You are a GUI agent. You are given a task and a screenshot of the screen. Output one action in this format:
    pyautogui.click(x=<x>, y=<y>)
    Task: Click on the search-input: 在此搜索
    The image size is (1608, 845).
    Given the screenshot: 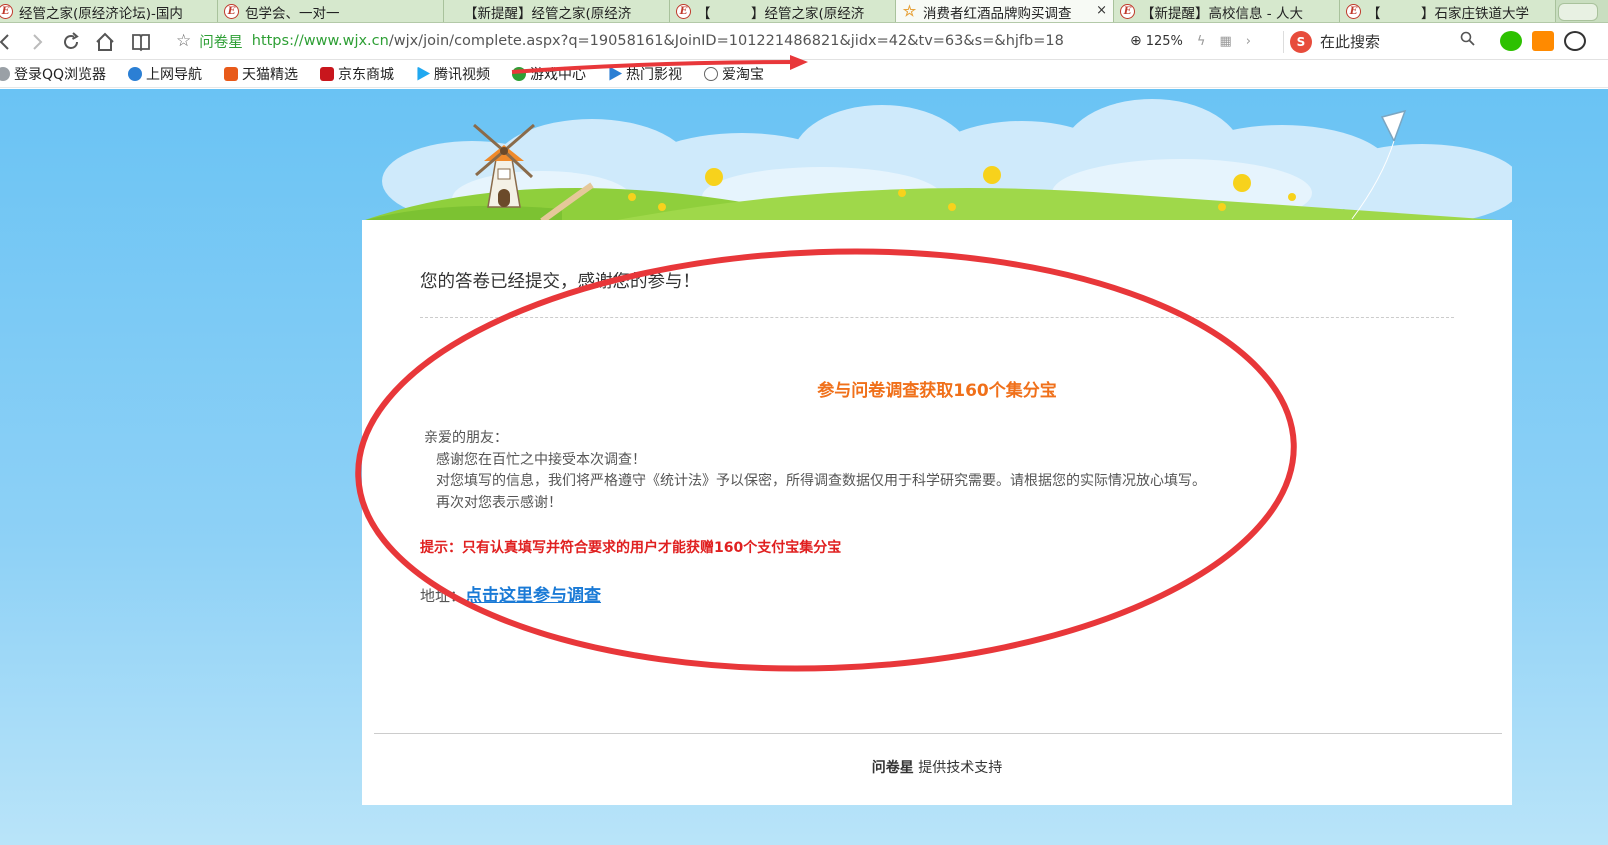 What is the action you would take?
    pyautogui.click(x=1350, y=41)
    